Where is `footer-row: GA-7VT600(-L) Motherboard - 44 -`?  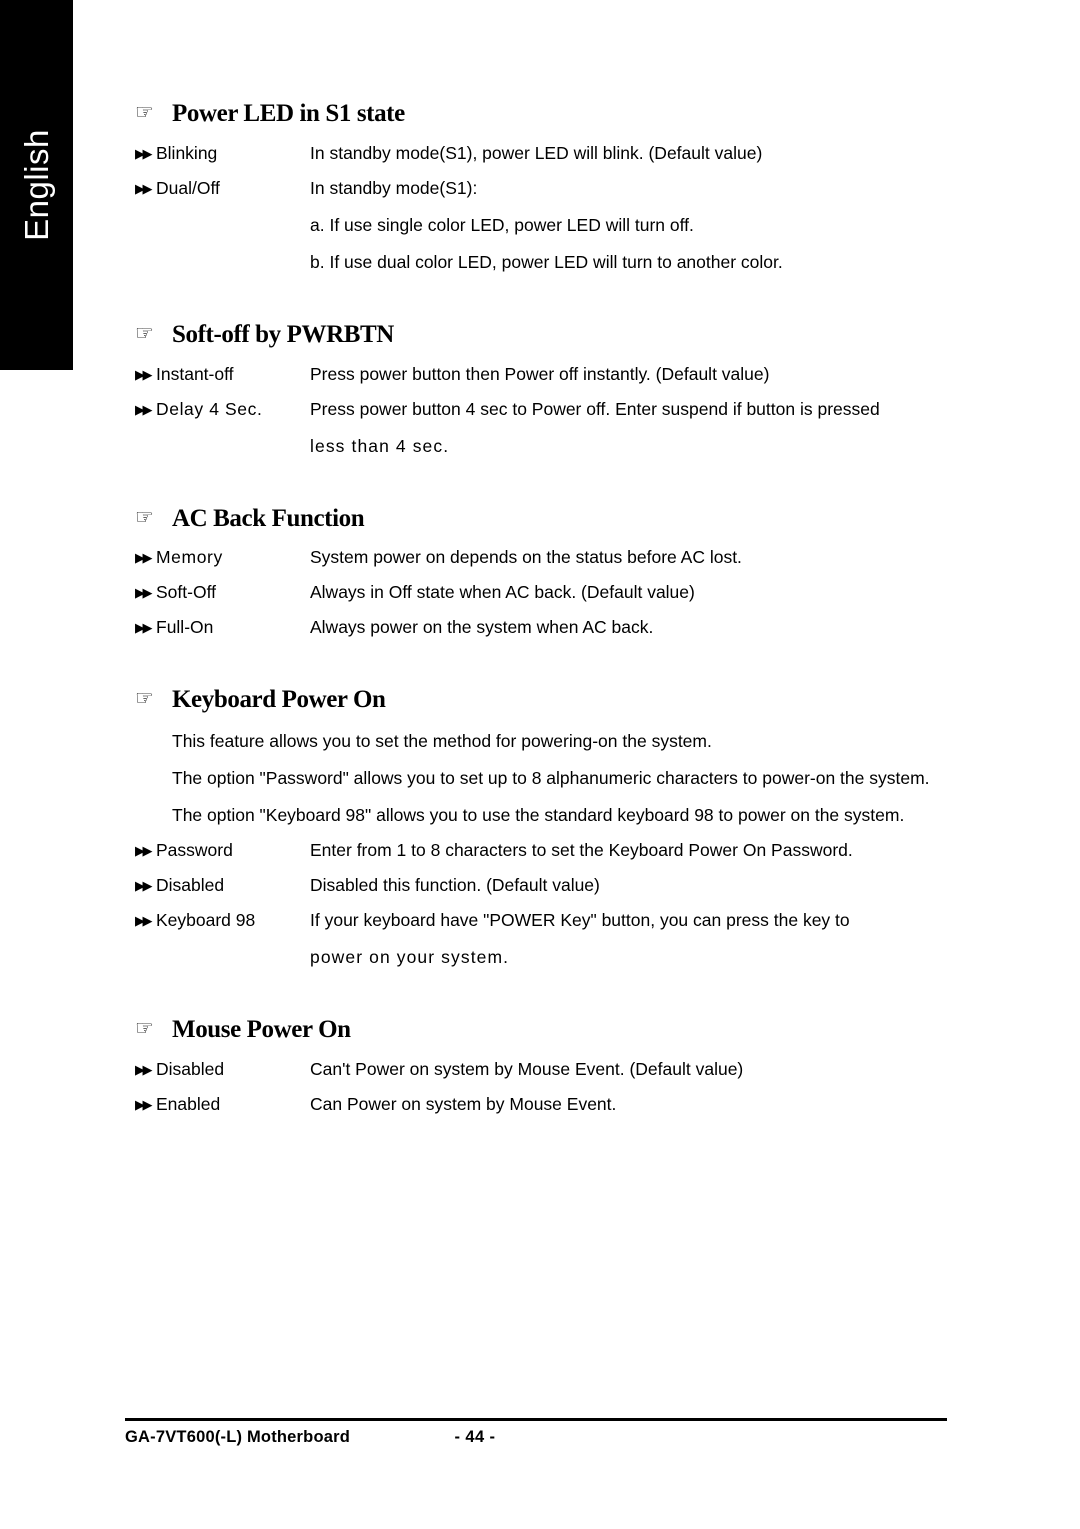 footer-row: GA-7VT600(-L) Motherboard - 44 - is located at coordinates (536, 1440).